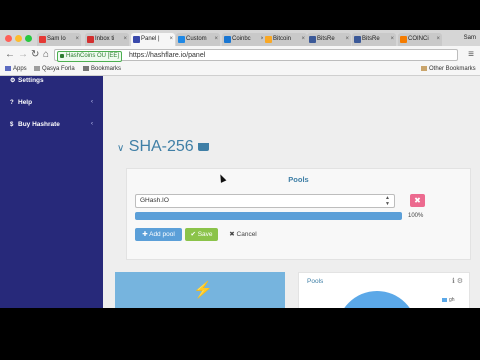  What do you see at coordinates (46, 55) in the screenshot?
I see `home-button: ⌂` at bounding box center [46, 55].